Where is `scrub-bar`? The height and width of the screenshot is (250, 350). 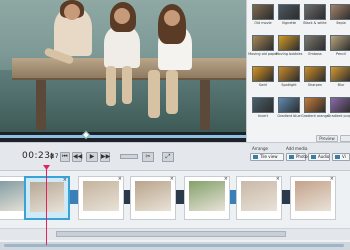
scrub-bar is located at coordinates (123, 136).